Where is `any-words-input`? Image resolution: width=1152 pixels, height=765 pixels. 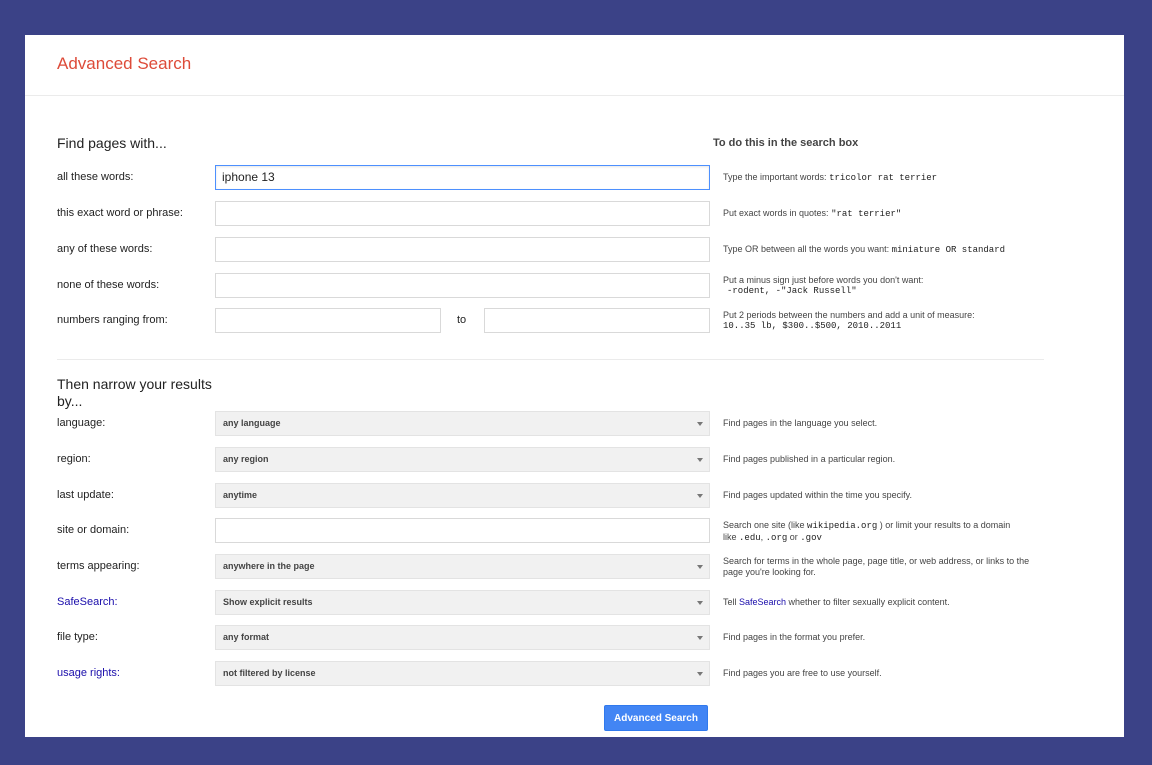 any-words-input is located at coordinates (462, 249).